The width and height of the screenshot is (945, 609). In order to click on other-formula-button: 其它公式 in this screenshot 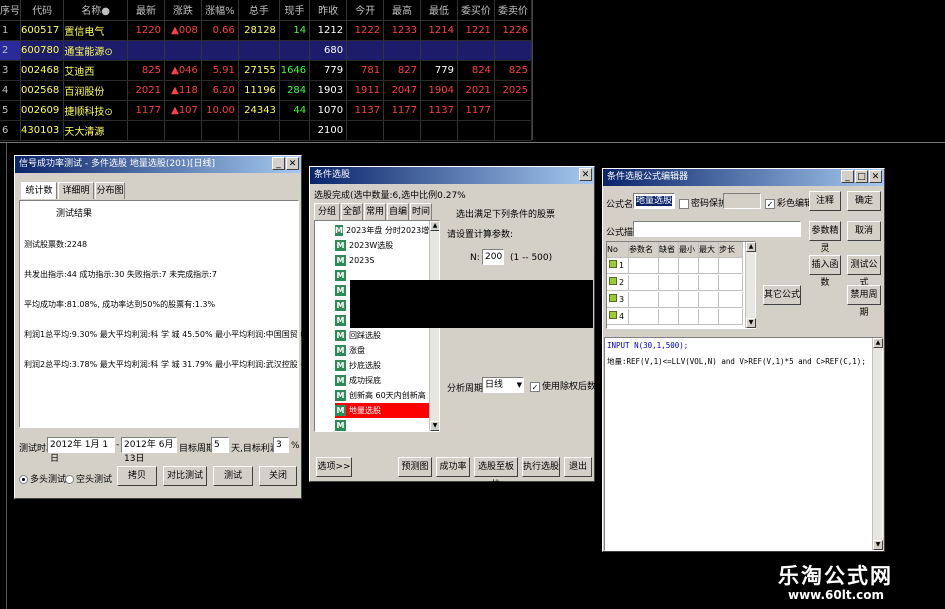, I will do `click(782, 295)`.